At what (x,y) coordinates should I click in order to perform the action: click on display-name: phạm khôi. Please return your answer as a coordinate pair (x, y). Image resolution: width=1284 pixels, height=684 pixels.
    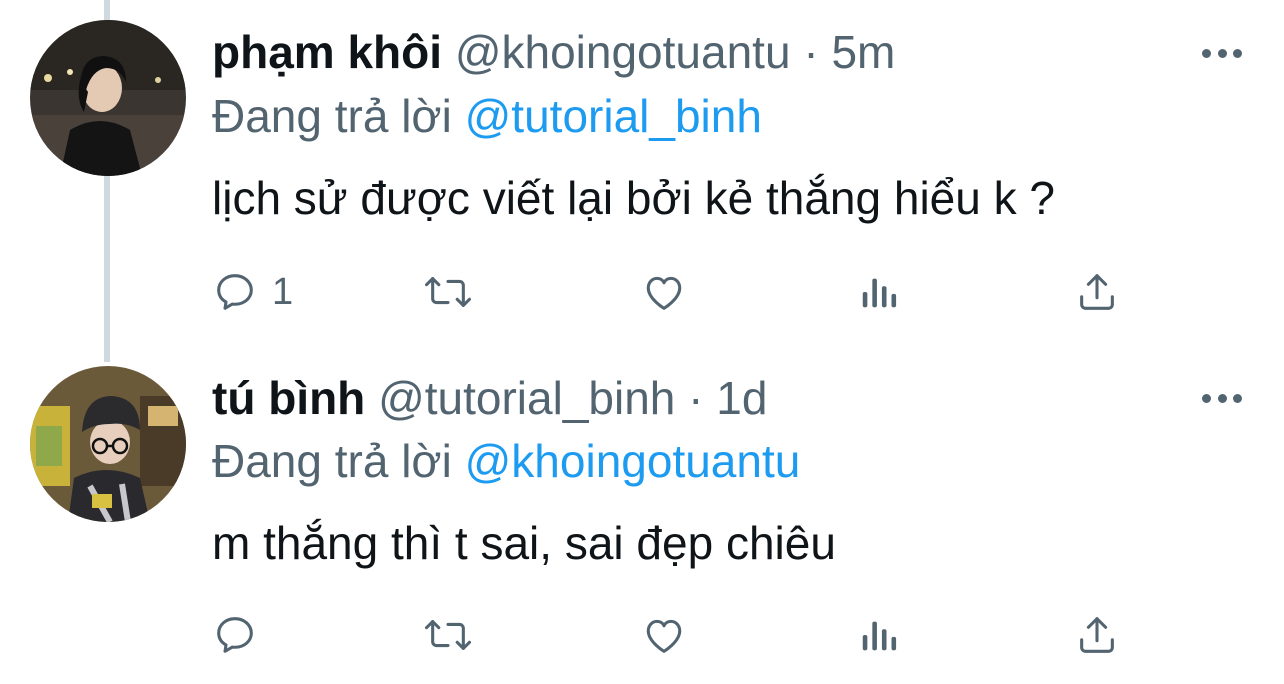
    Looking at the image, I should click on (327, 52).